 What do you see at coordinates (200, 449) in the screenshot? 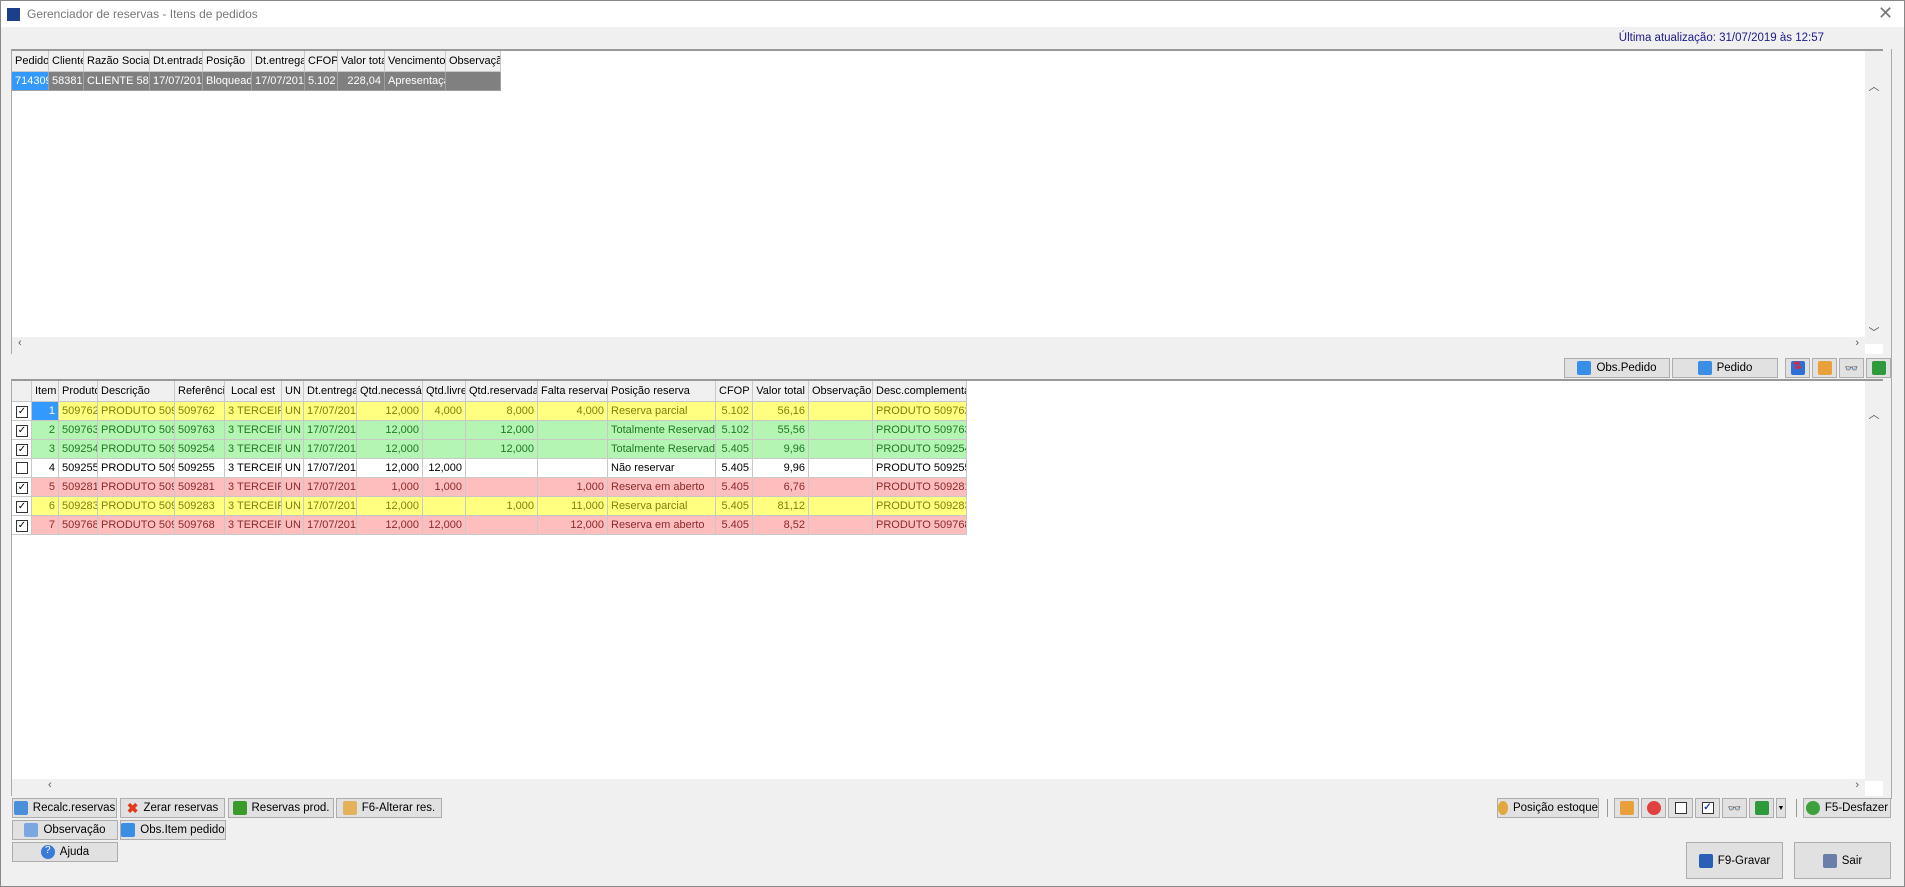
I see `item-cell: 509254` at bounding box center [200, 449].